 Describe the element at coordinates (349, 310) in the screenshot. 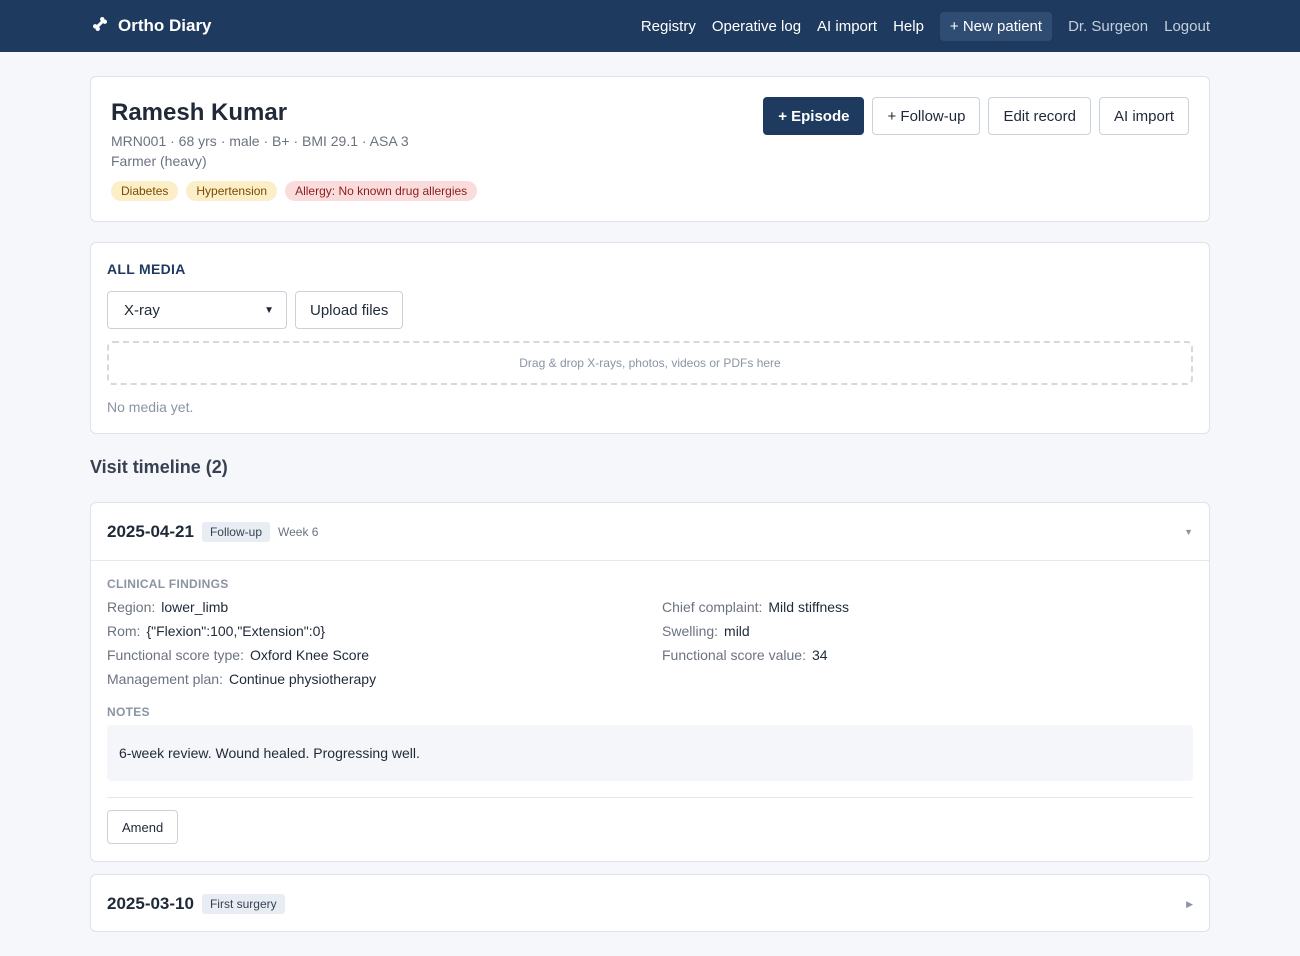

I see `upload-files-button: Upload files` at that location.